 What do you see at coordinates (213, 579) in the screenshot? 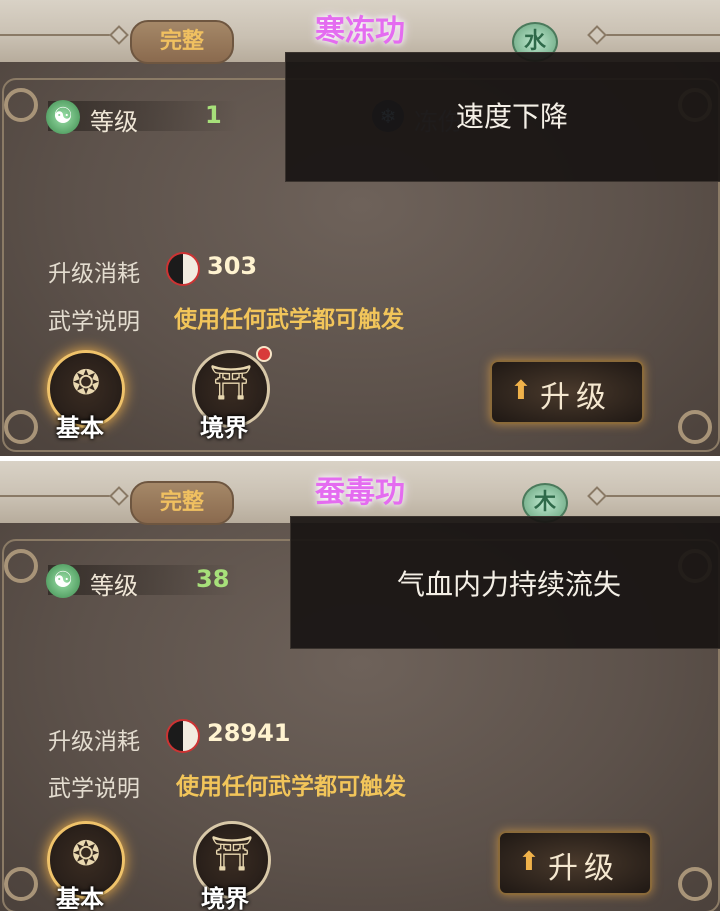
I see `level-value: 38` at bounding box center [213, 579].